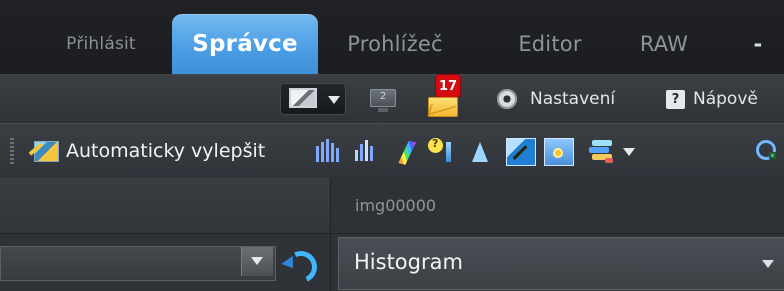 The image size is (784, 291). Describe the element at coordinates (443, 107) in the screenshot. I see `mail-icon` at that location.